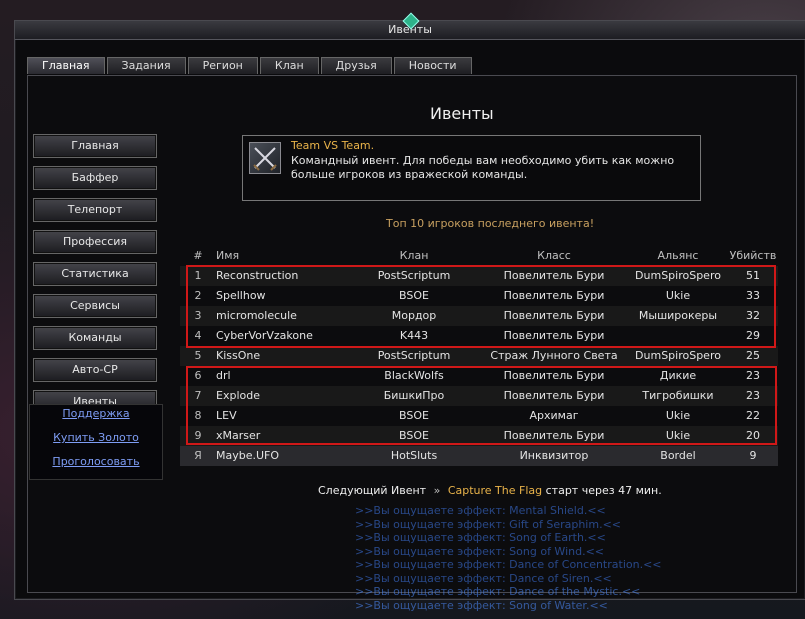  Describe the element at coordinates (95, 210) in the screenshot. I see `menu-teleport-button: Телепорт` at that location.